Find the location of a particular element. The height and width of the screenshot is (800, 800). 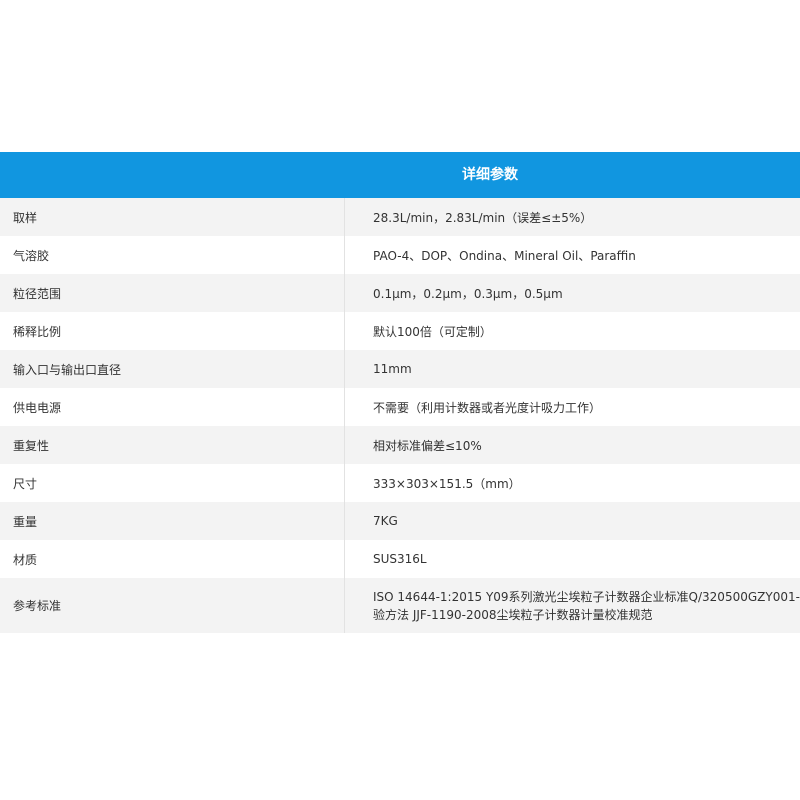

table-row: 材质 SUS316L is located at coordinates (400, 559).